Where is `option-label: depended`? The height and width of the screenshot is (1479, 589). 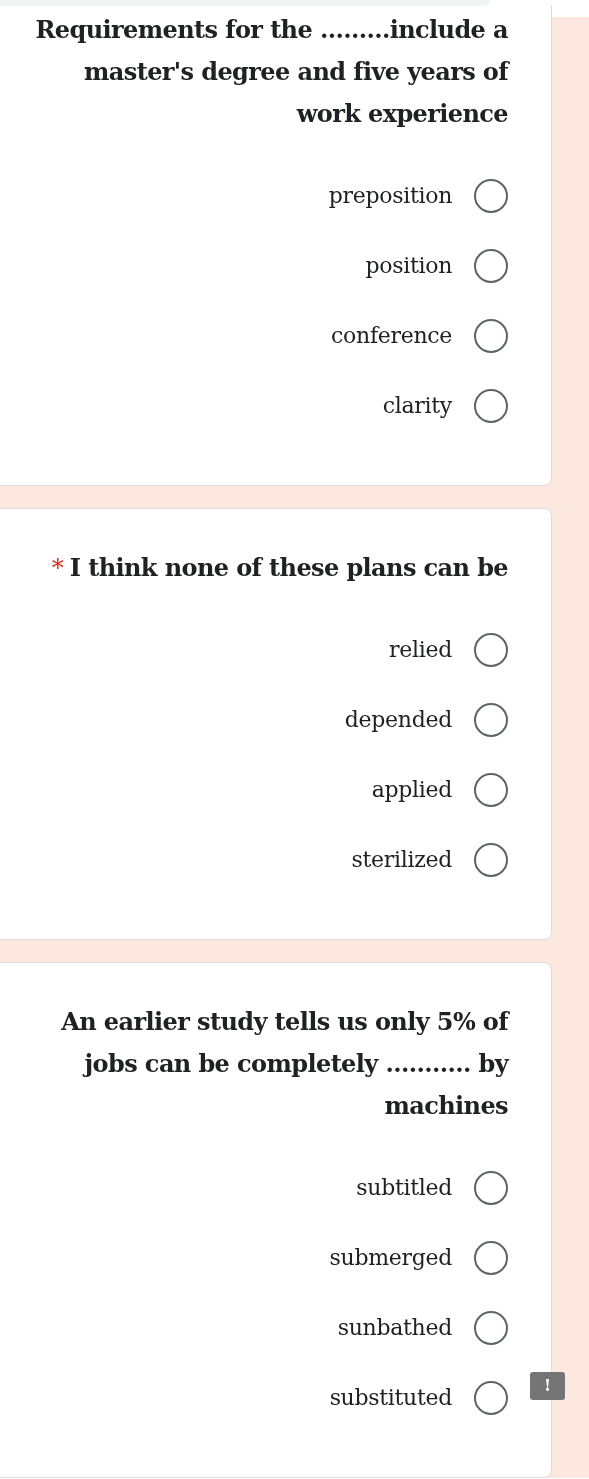
option-label: depended is located at coordinates (398, 720).